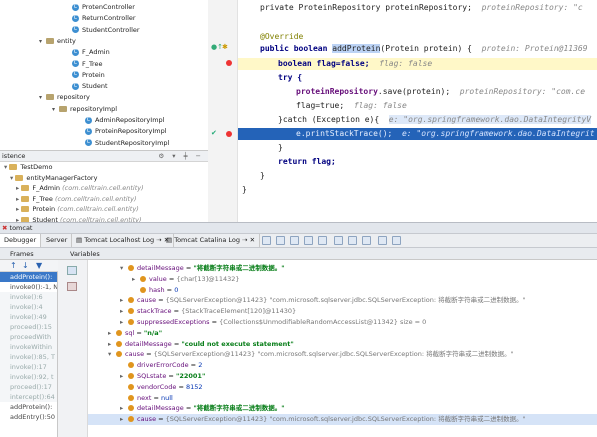 This screenshot has height=437, width=597. Describe the element at coordinates (382, 240) in the screenshot. I see `trace-button` at that location.